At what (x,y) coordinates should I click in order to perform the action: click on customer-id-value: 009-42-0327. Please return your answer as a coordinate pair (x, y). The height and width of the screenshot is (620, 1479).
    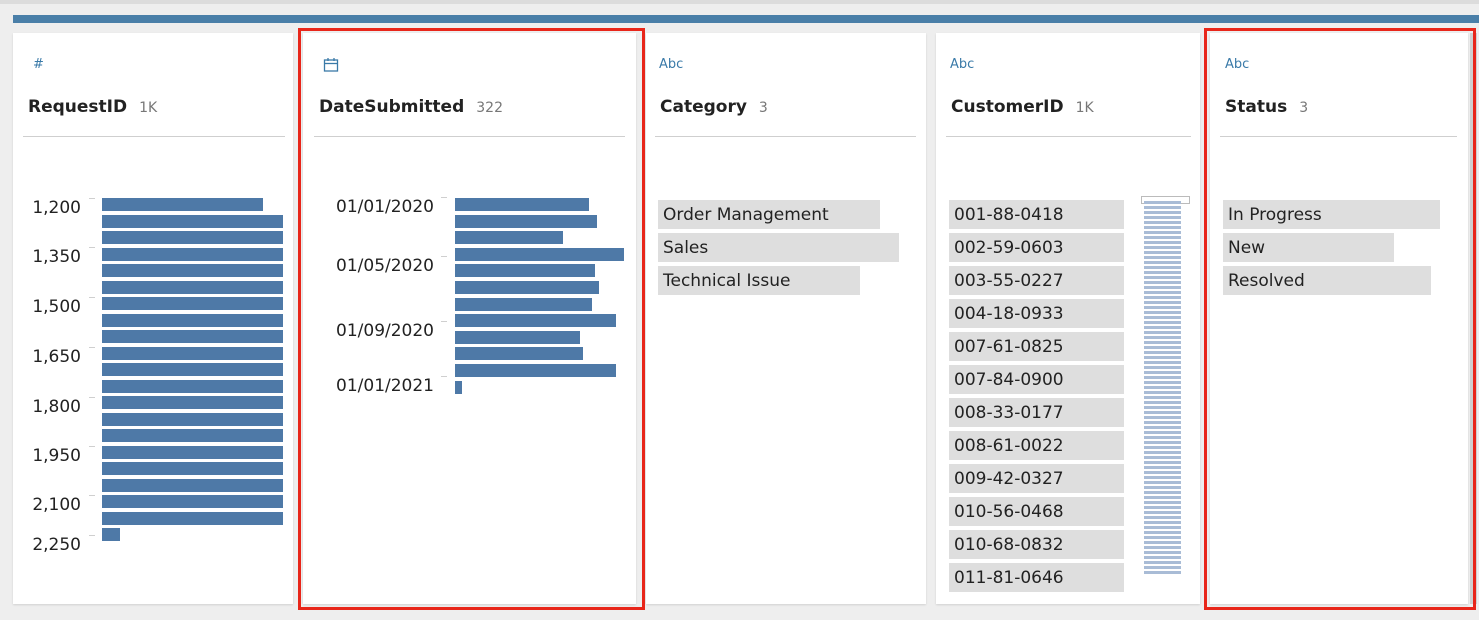
    Looking at the image, I should click on (1036, 478).